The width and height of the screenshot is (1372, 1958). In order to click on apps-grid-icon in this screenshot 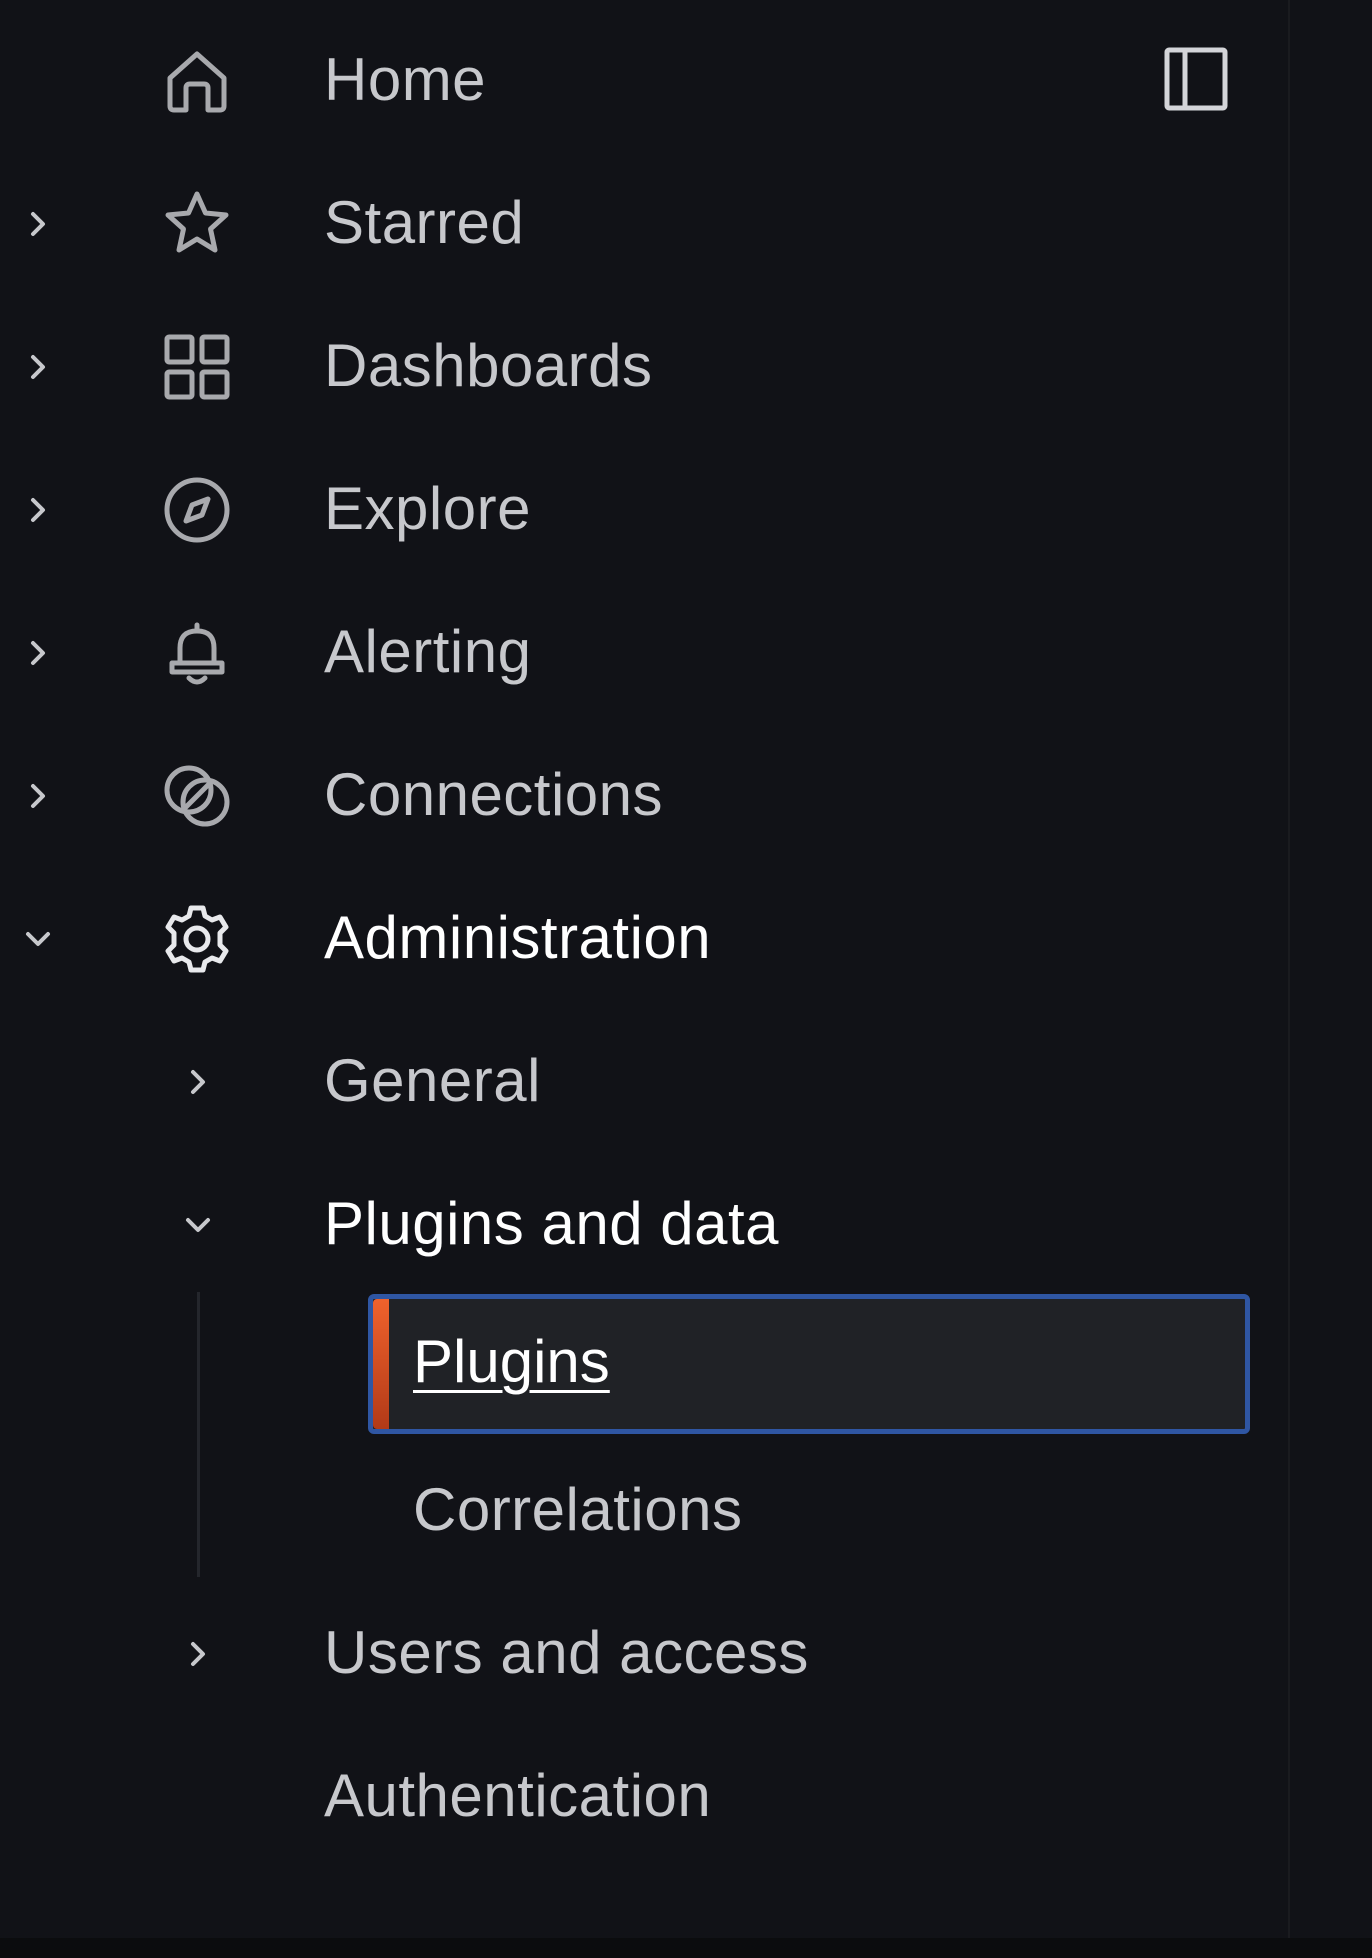, I will do `click(197, 367)`.